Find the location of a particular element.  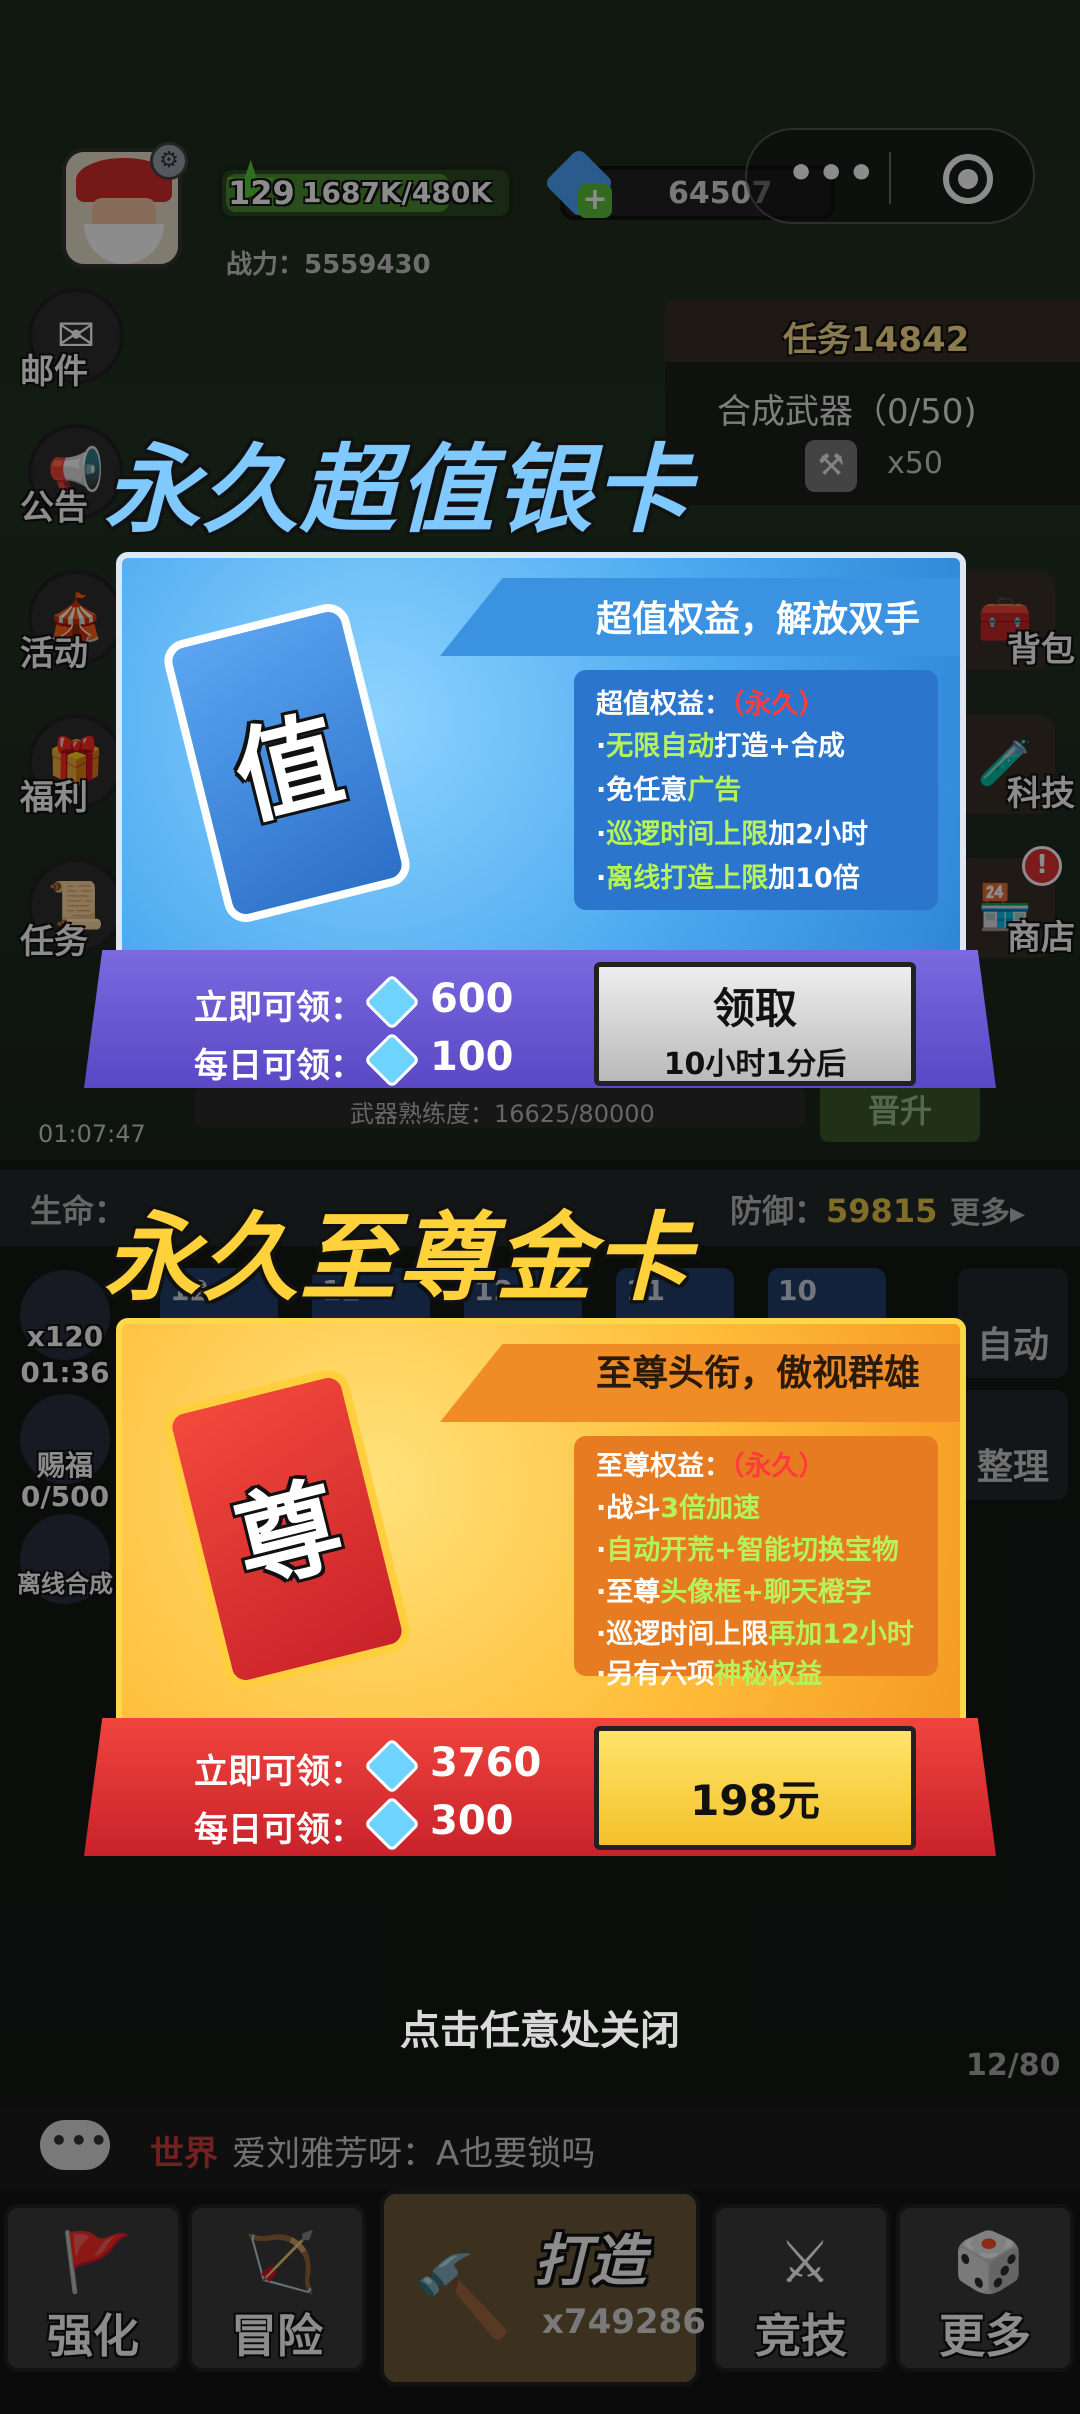

gold-instant-label: 立即可领： is located at coordinates (279, 1772).